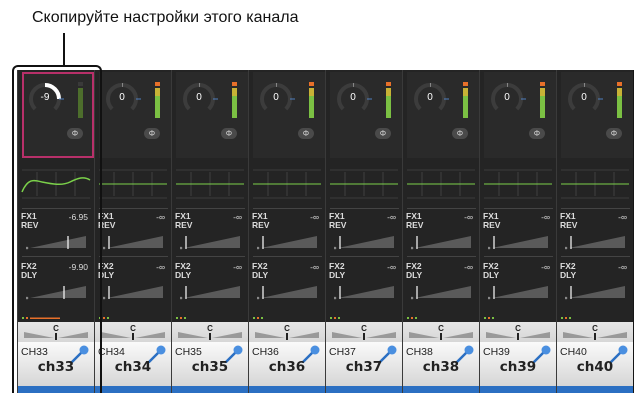  I want to click on channel-number: CH40, so click(573, 352).